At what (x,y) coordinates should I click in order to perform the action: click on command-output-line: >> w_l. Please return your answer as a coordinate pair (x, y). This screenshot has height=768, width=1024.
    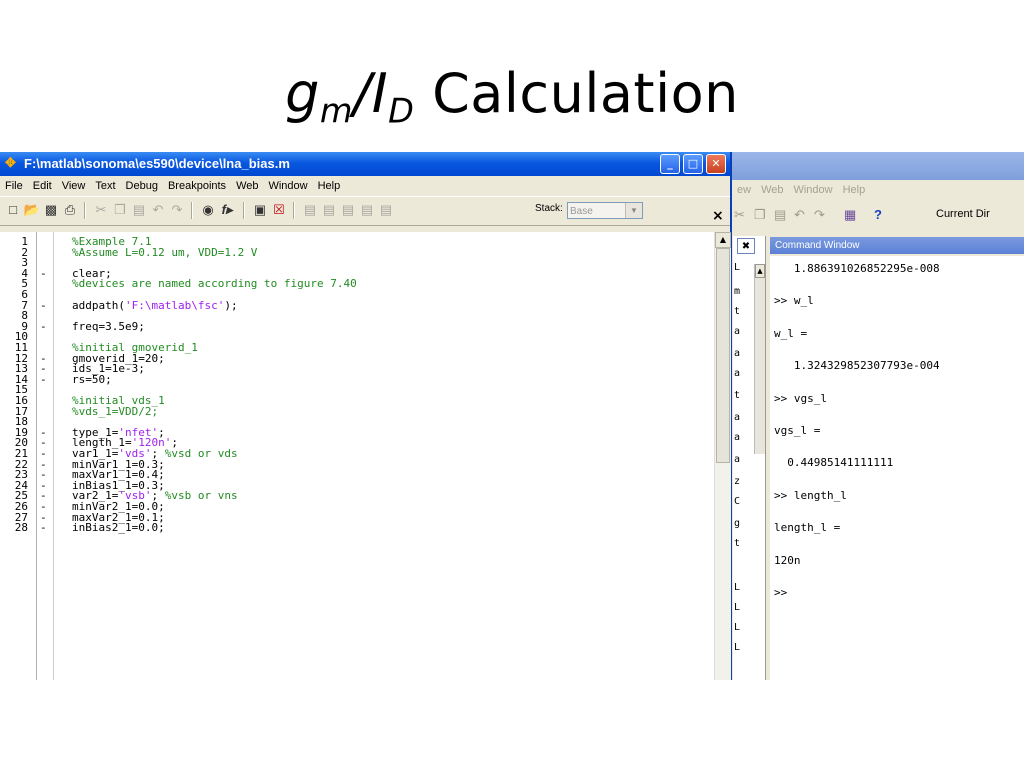
    Looking at the image, I should click on (794, 301).